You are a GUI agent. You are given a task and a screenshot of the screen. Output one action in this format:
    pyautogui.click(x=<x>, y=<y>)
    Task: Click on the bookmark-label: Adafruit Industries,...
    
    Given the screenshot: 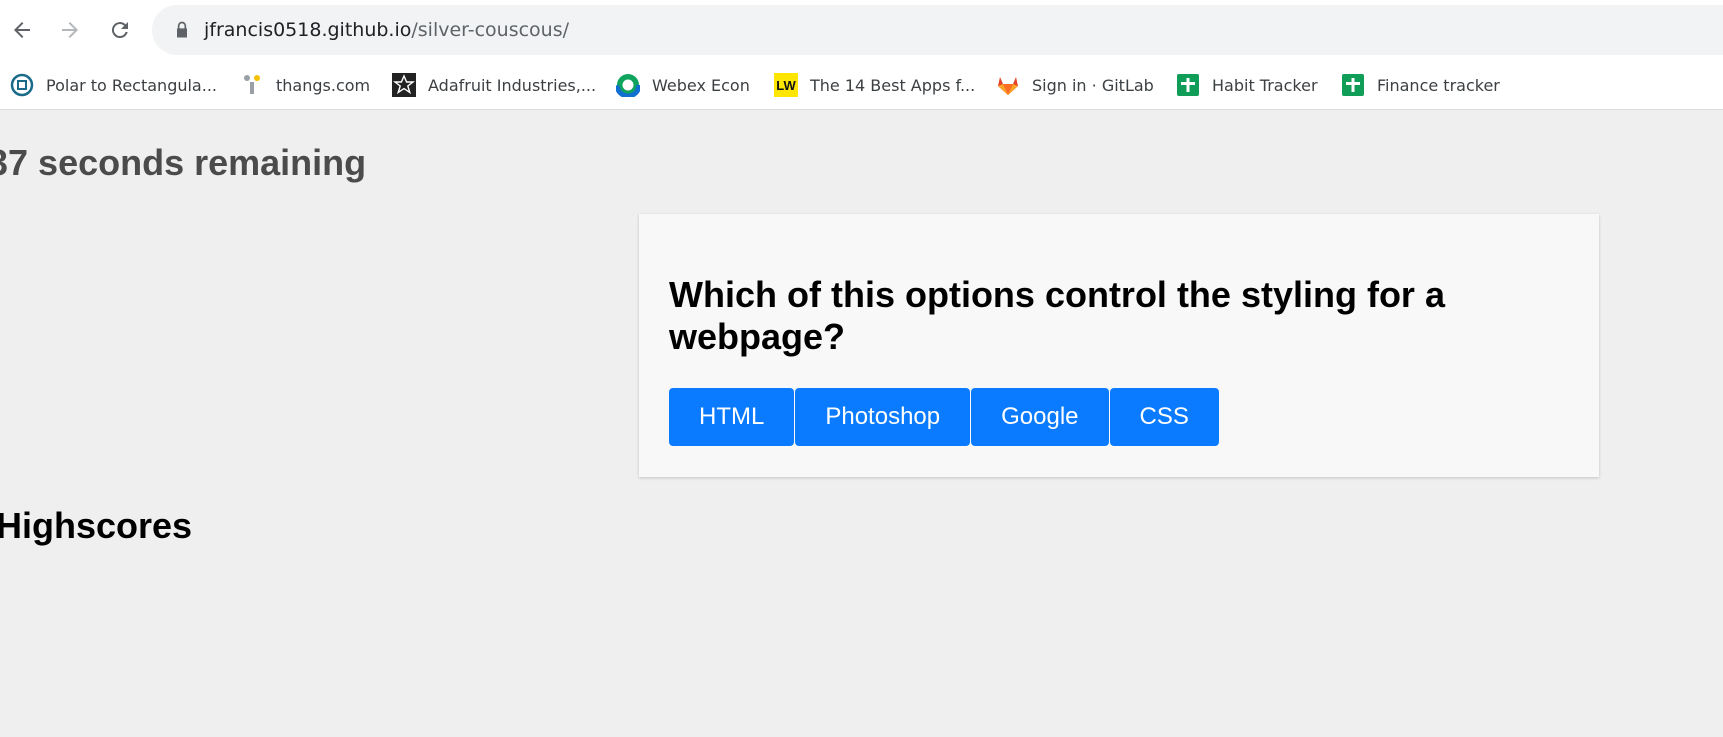 What is the action you would take?
    pyautogui.click(x=512, y=85)
    